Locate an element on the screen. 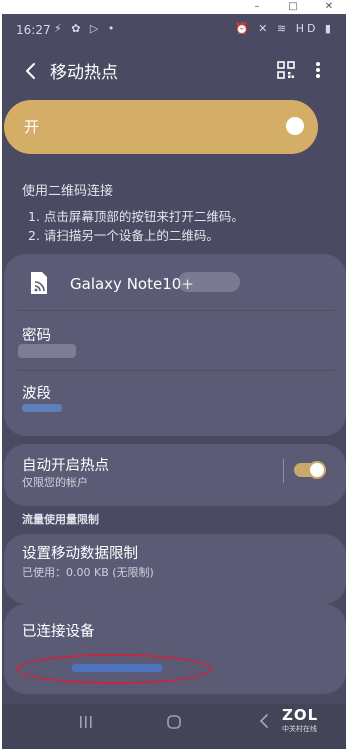 This screenshot has width=348, height=749. more-vertical-icon is located at coordinates (318, 70).